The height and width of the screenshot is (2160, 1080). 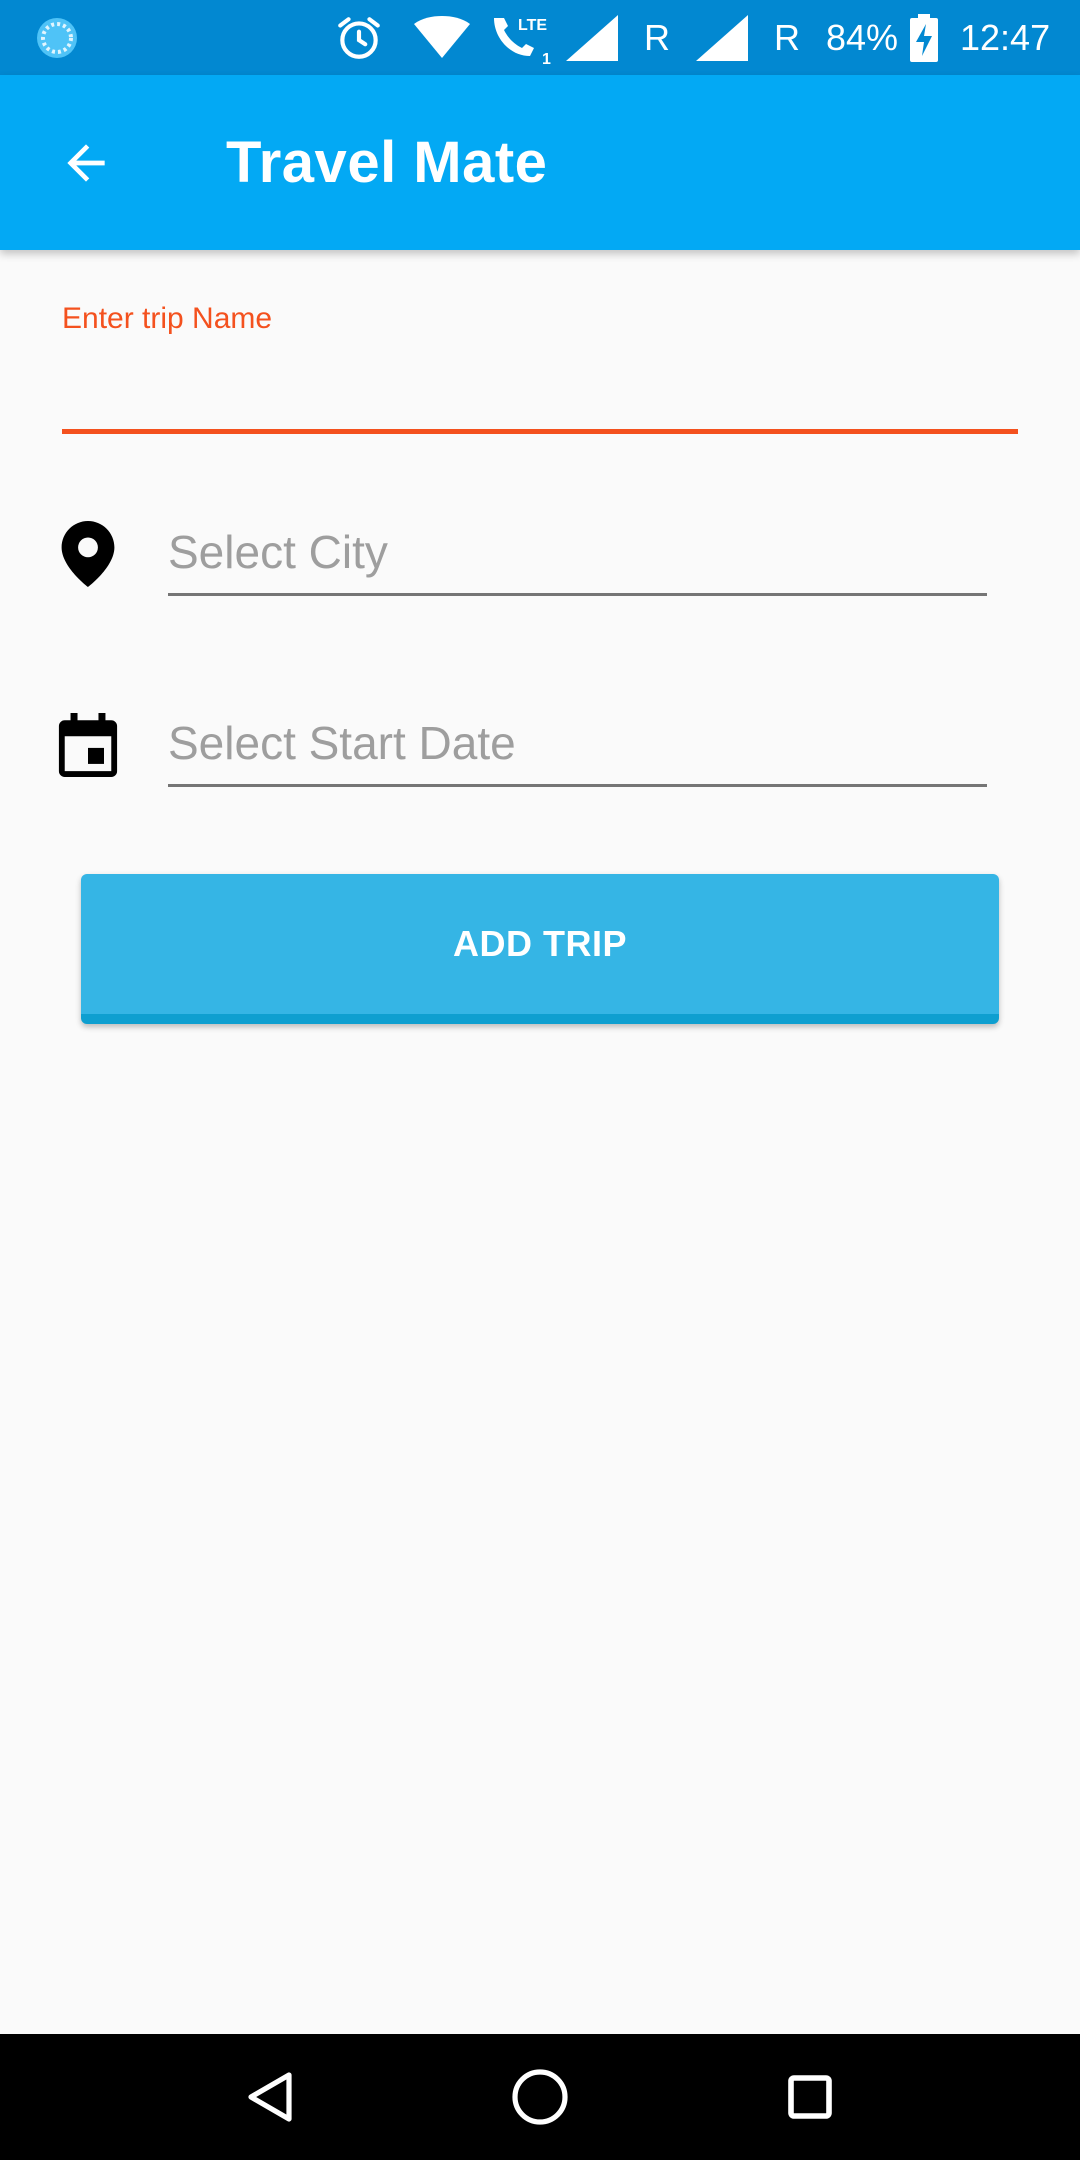 I want to click on svg-text: 1, so click(x=546, y=58).